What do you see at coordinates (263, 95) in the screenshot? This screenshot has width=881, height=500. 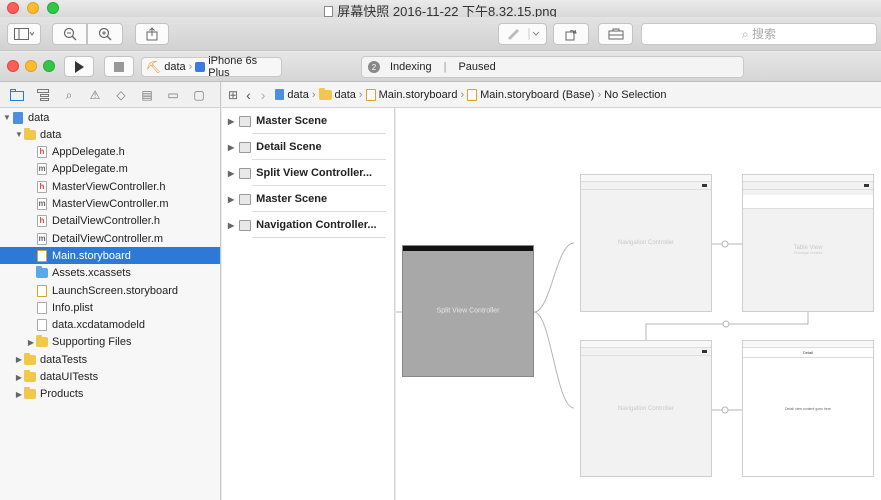 I see `forward-button: ›` at bounding box center [263, 95].